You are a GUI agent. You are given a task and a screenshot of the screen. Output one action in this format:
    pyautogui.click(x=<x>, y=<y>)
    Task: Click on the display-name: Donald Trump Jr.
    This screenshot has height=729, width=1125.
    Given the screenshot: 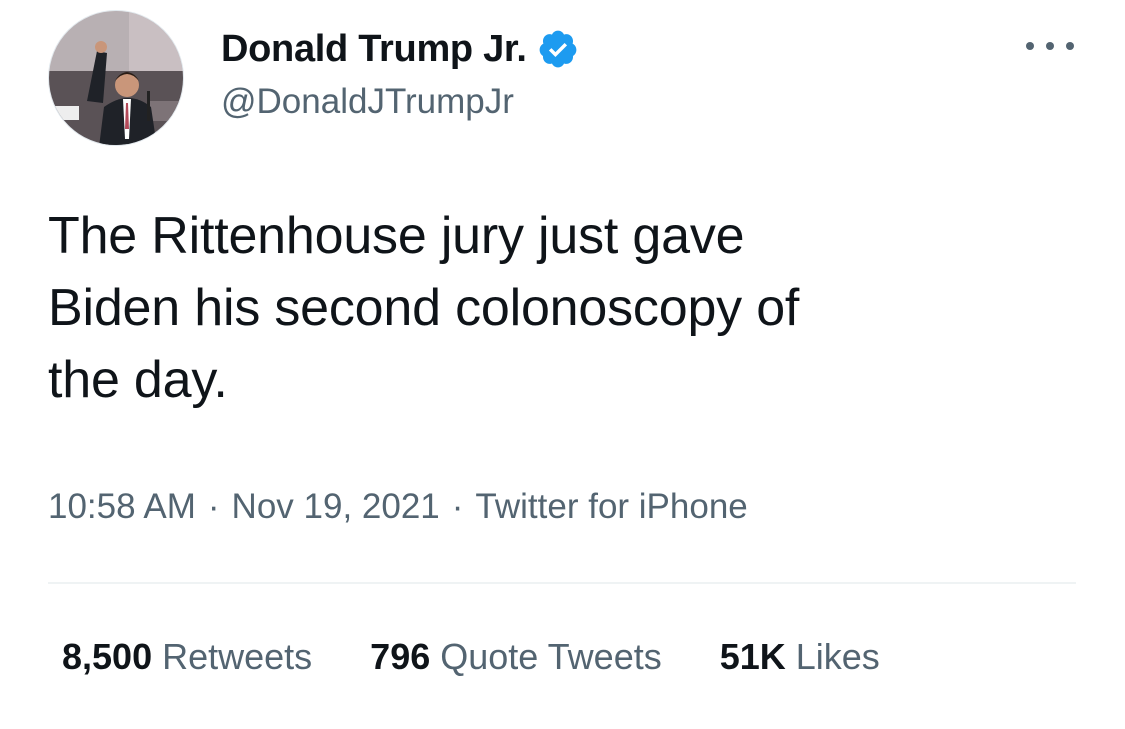 What is the action you would take?
    pyautogui.click(x=374, y=49)
    